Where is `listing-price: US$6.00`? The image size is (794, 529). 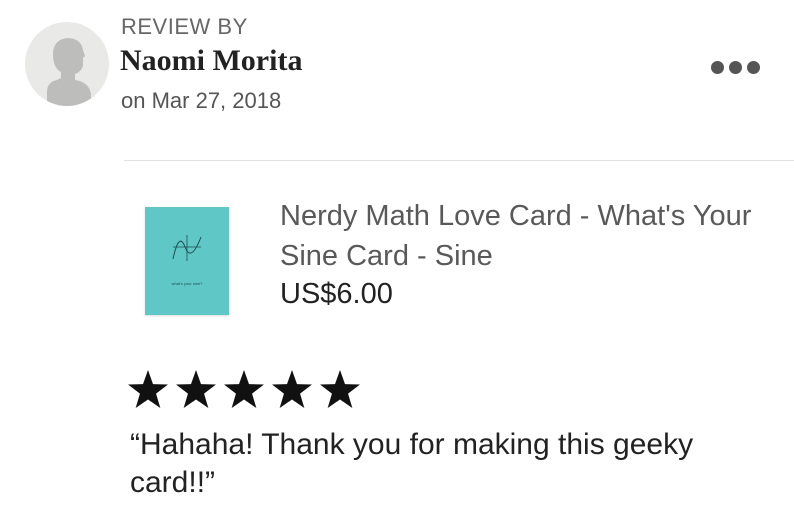
listing-price: US$6.00 is located at coordinates (336, 294).